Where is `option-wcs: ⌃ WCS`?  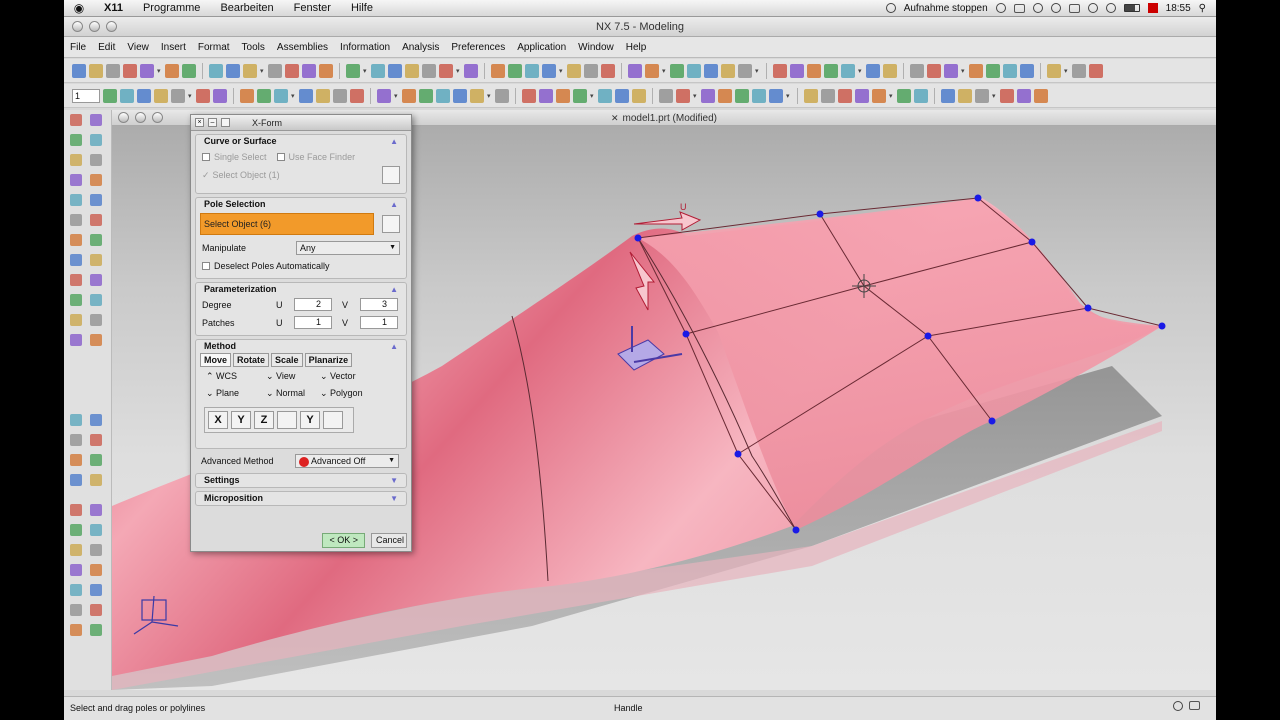 option-wcs: ⌃ WCS is located at coordinates (236, 376).